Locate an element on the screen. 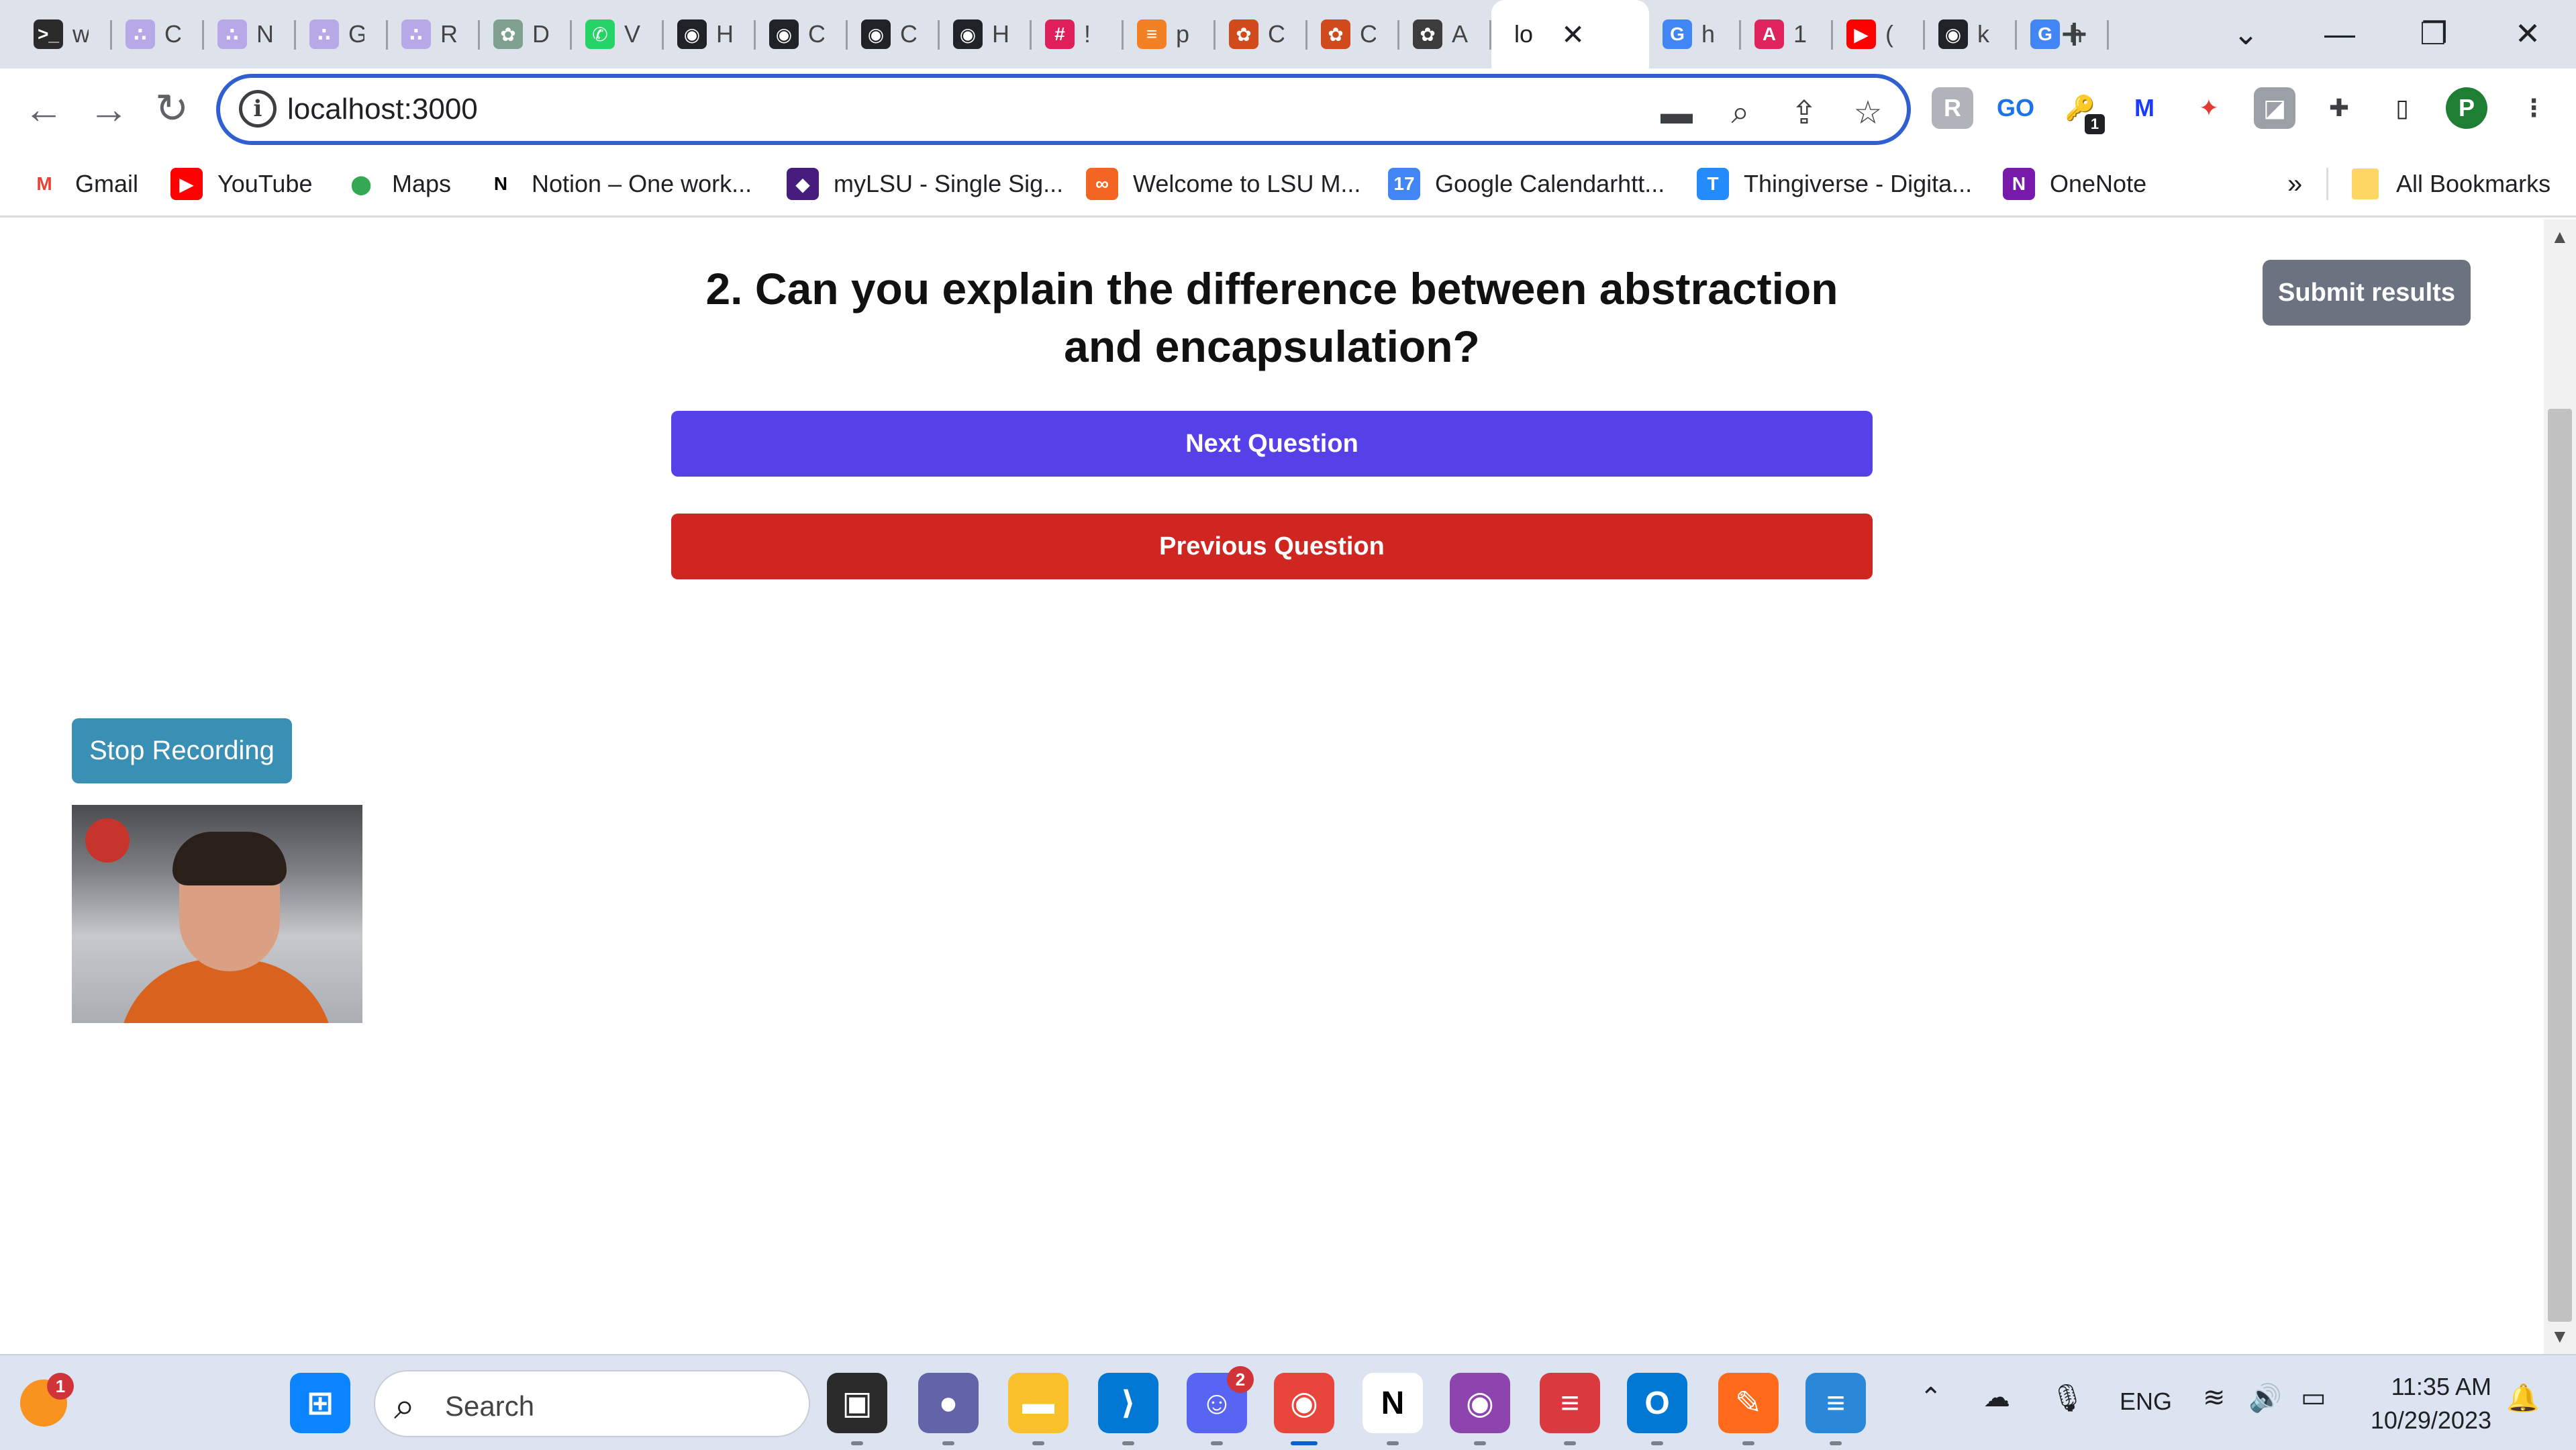 The width and height of the screenshot is (2576, 1450). battery-icon: ▭ is located at coordinates (2313, 1397).